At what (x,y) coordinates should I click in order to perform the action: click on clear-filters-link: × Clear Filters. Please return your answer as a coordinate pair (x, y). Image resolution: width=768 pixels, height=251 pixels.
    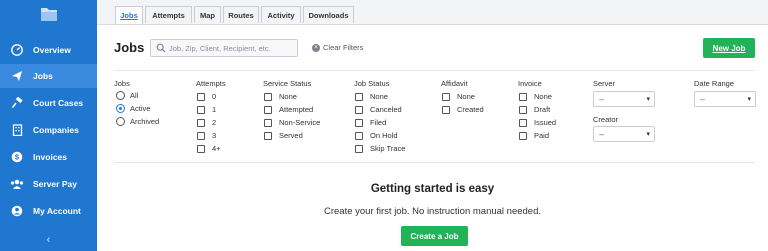
    Looking at the image, I should click on (337, 47).